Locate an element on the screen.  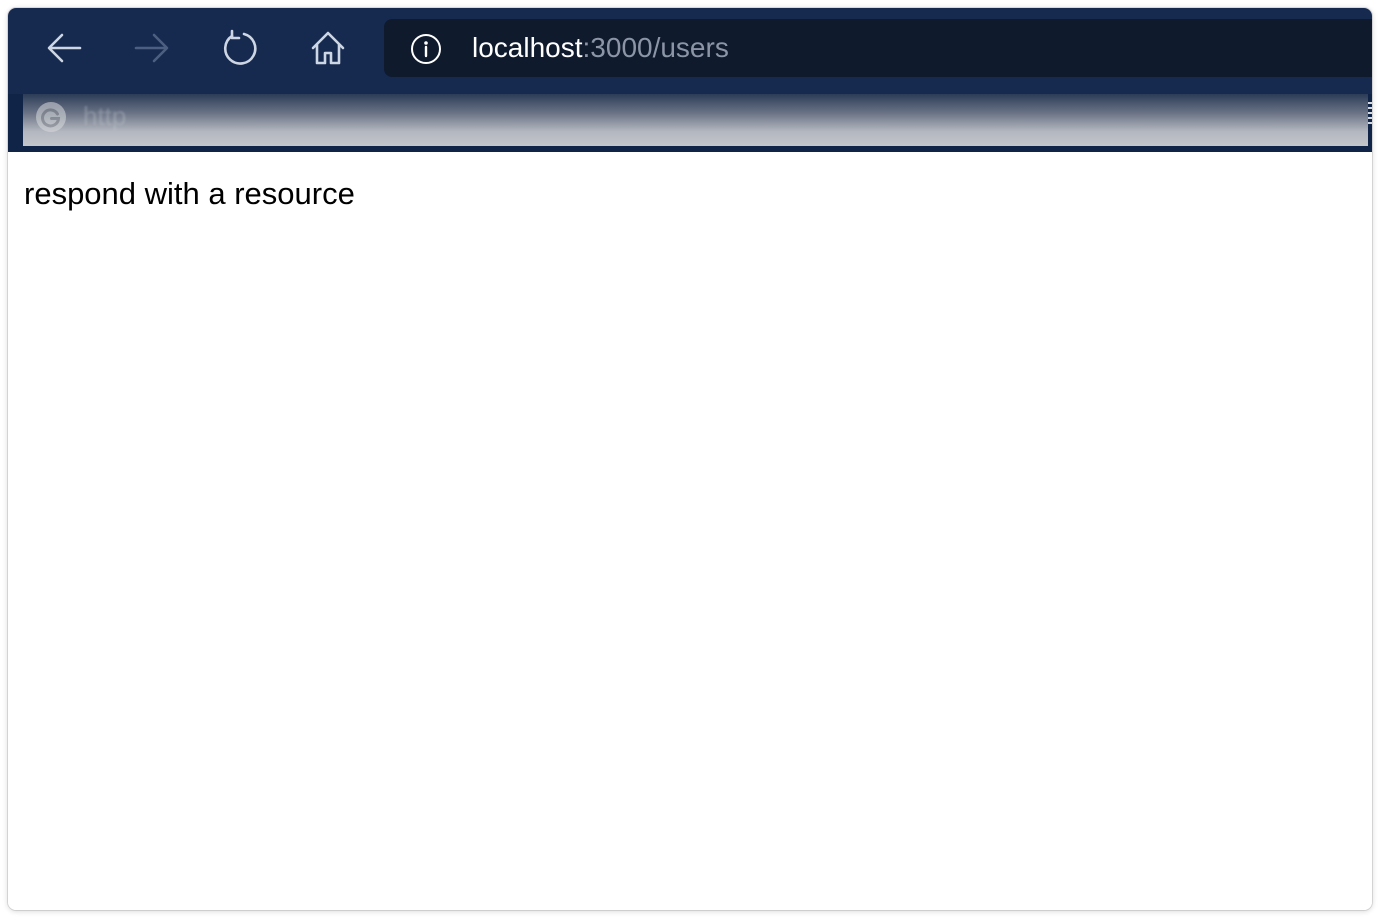
arrow-left-icon is located at coordinates (64, 48).